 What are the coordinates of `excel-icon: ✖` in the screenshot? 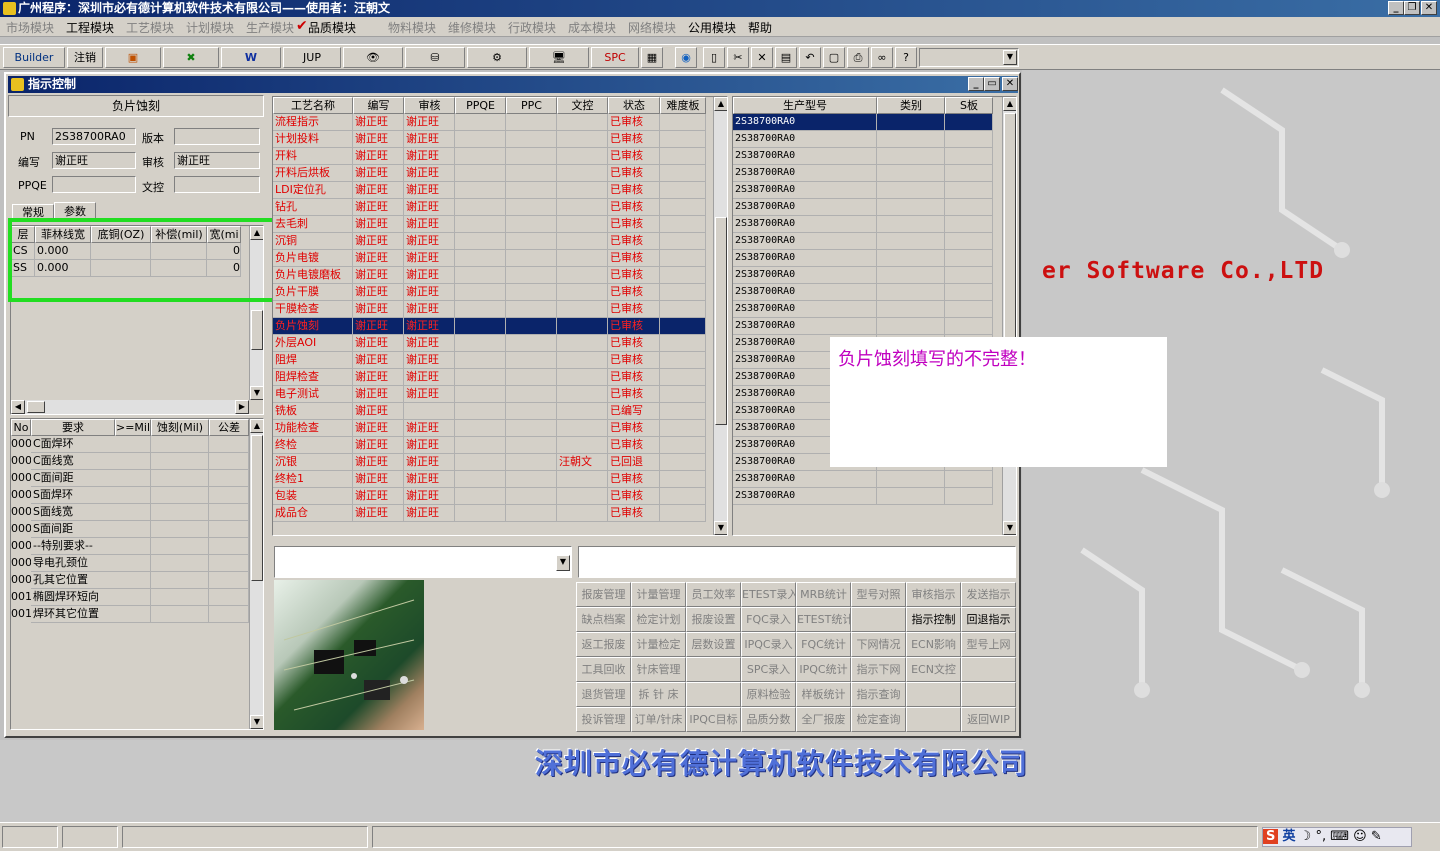 It's located at (191, 57).